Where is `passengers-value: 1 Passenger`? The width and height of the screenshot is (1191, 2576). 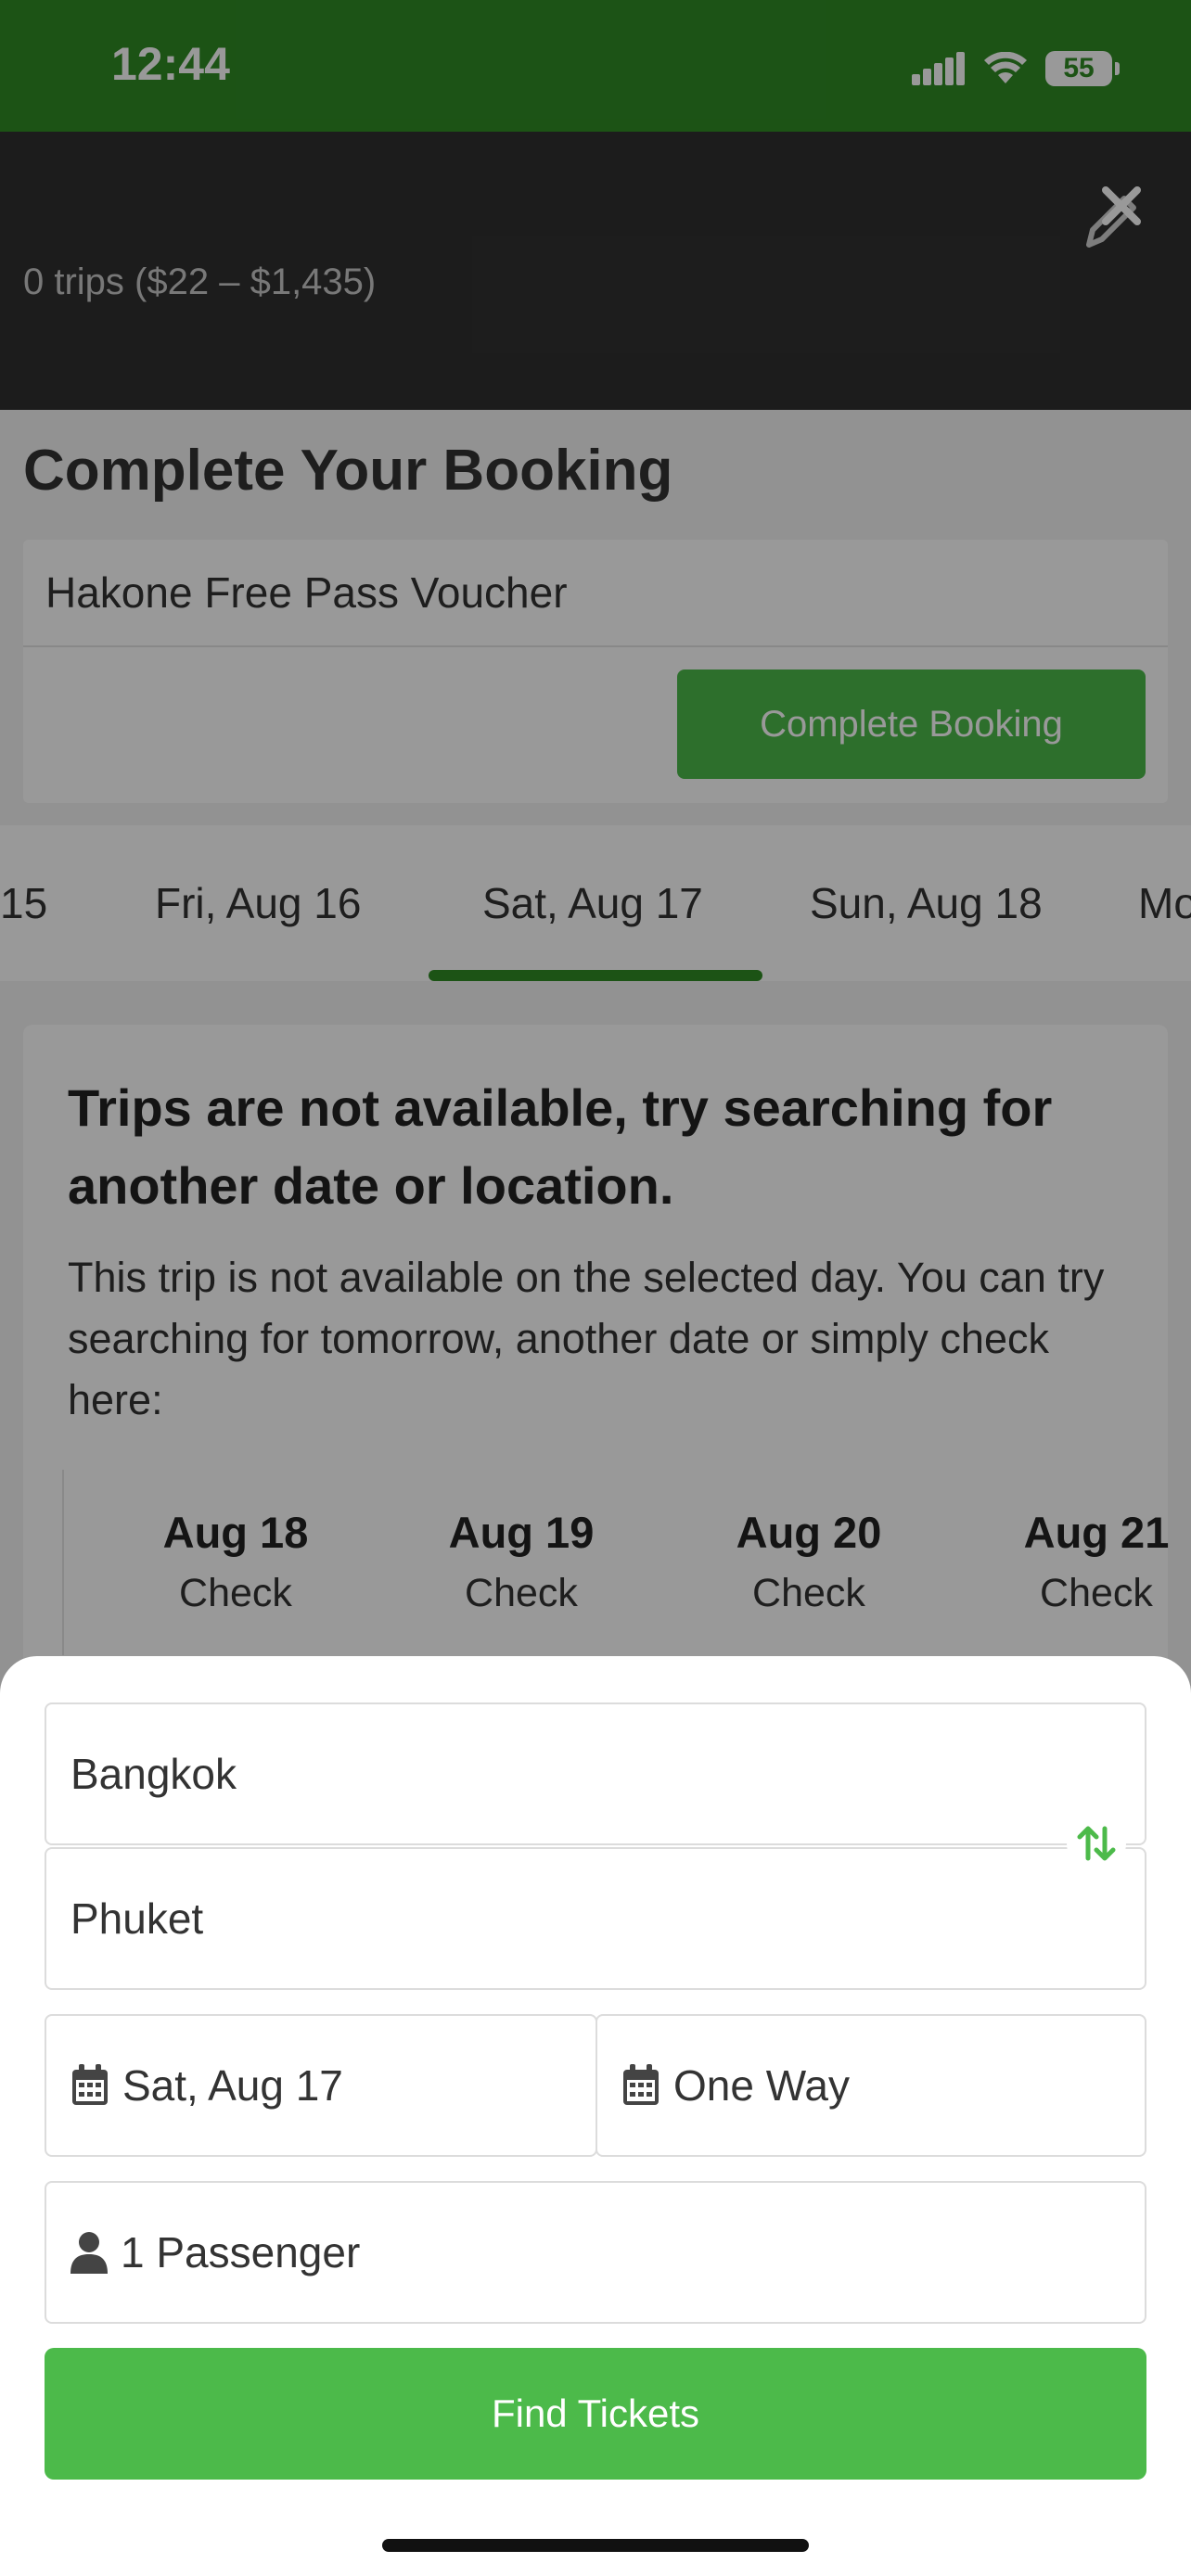 passengers-value: 1 Passenger is located at coordinates (241, 2252).